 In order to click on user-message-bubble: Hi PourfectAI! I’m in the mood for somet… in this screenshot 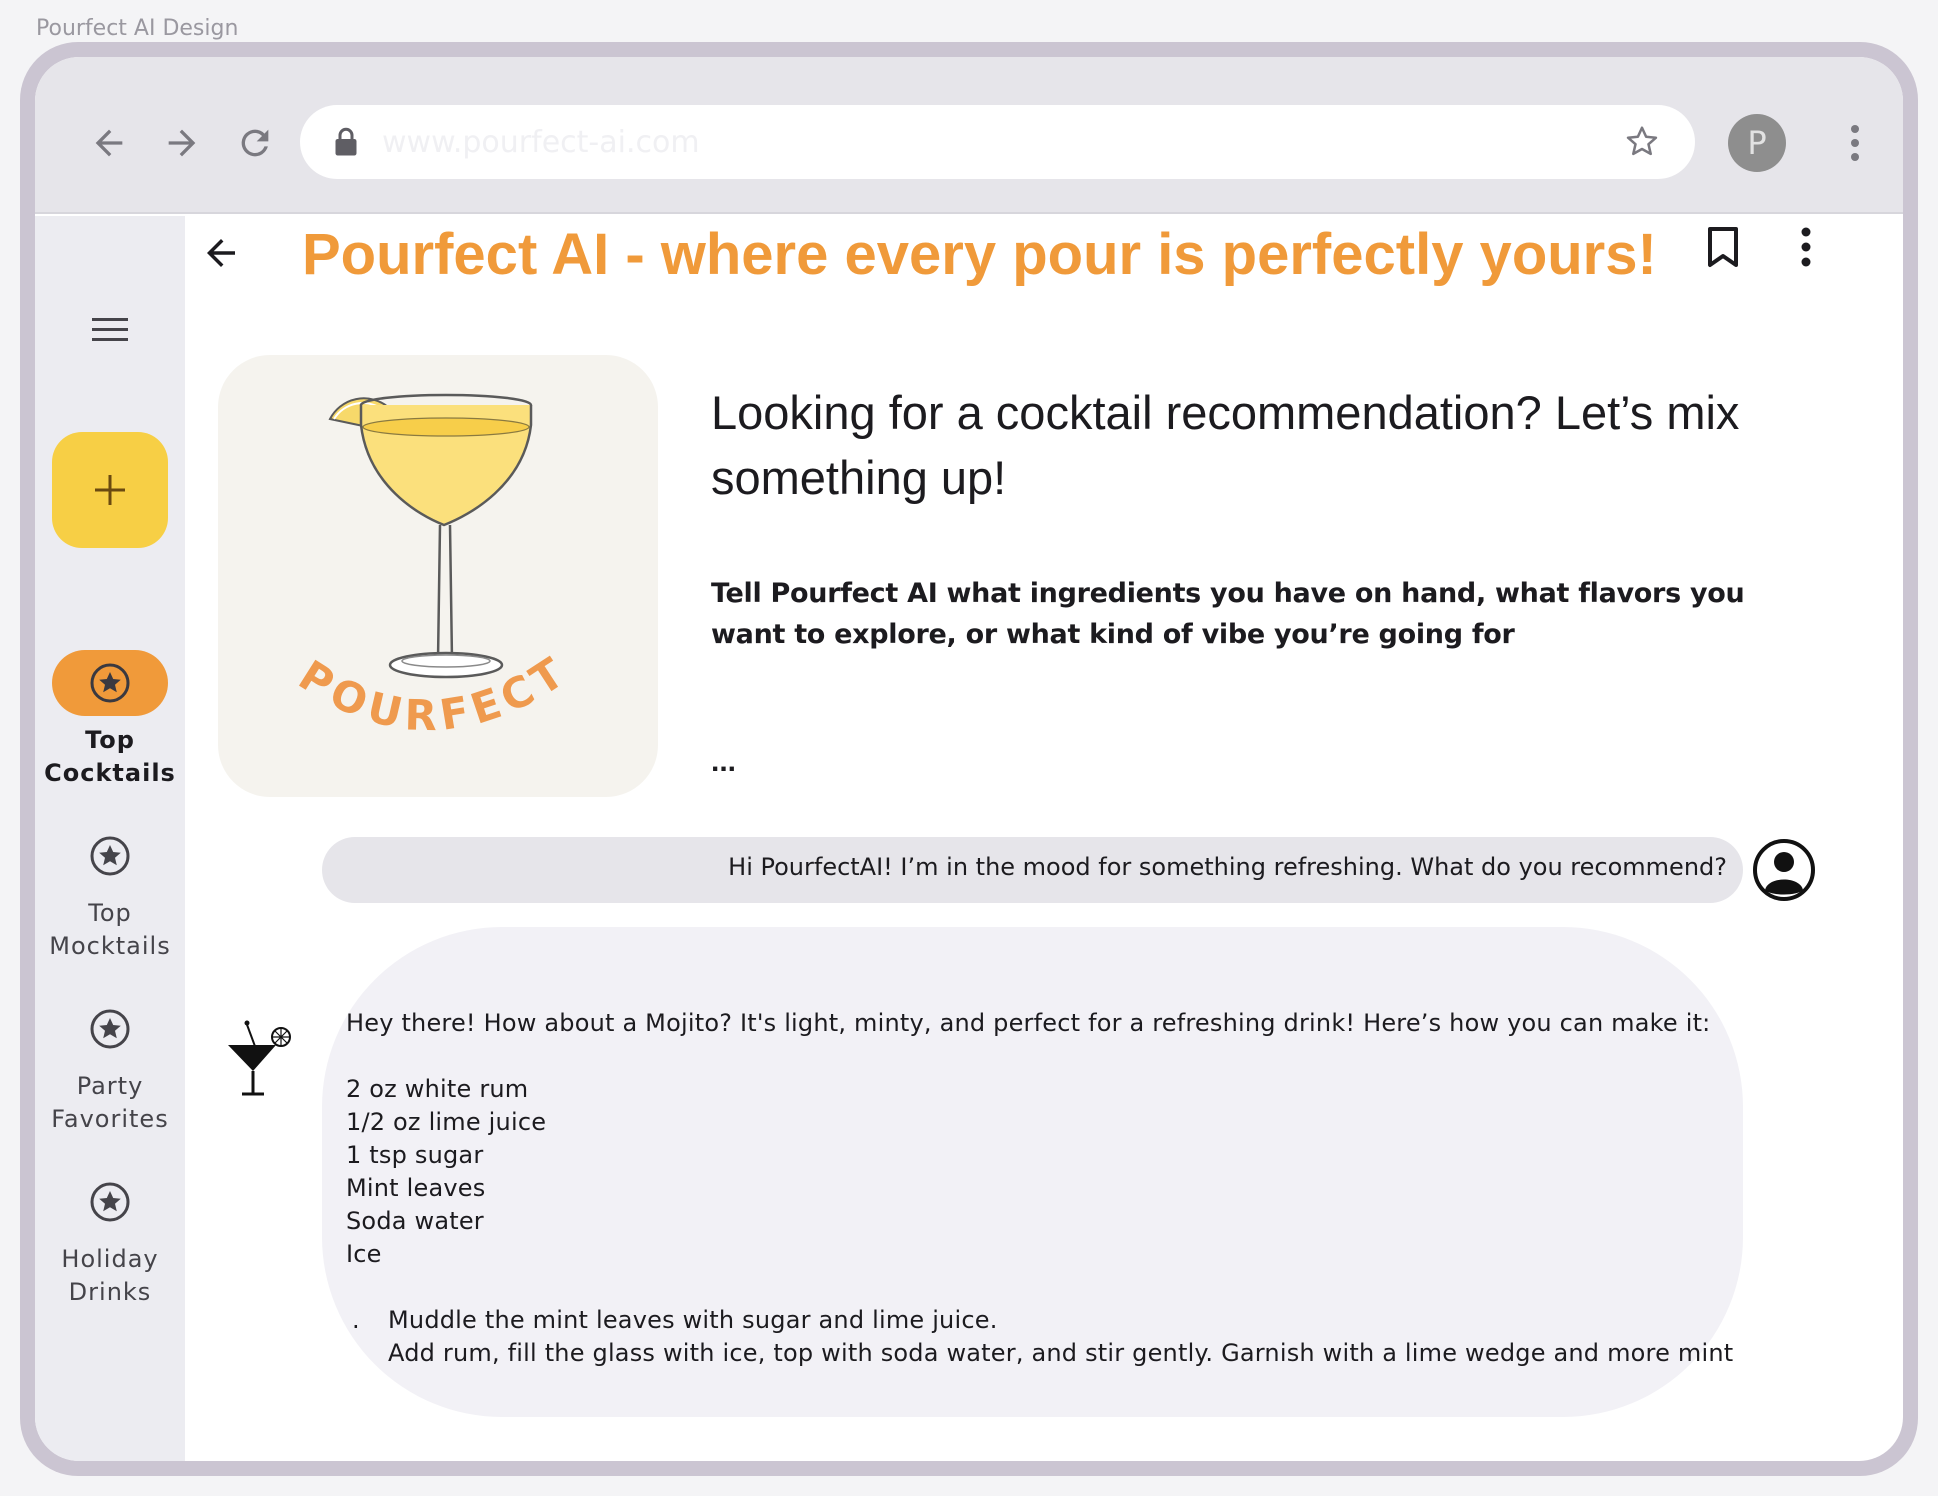, I will do `click(1032, 870)`.